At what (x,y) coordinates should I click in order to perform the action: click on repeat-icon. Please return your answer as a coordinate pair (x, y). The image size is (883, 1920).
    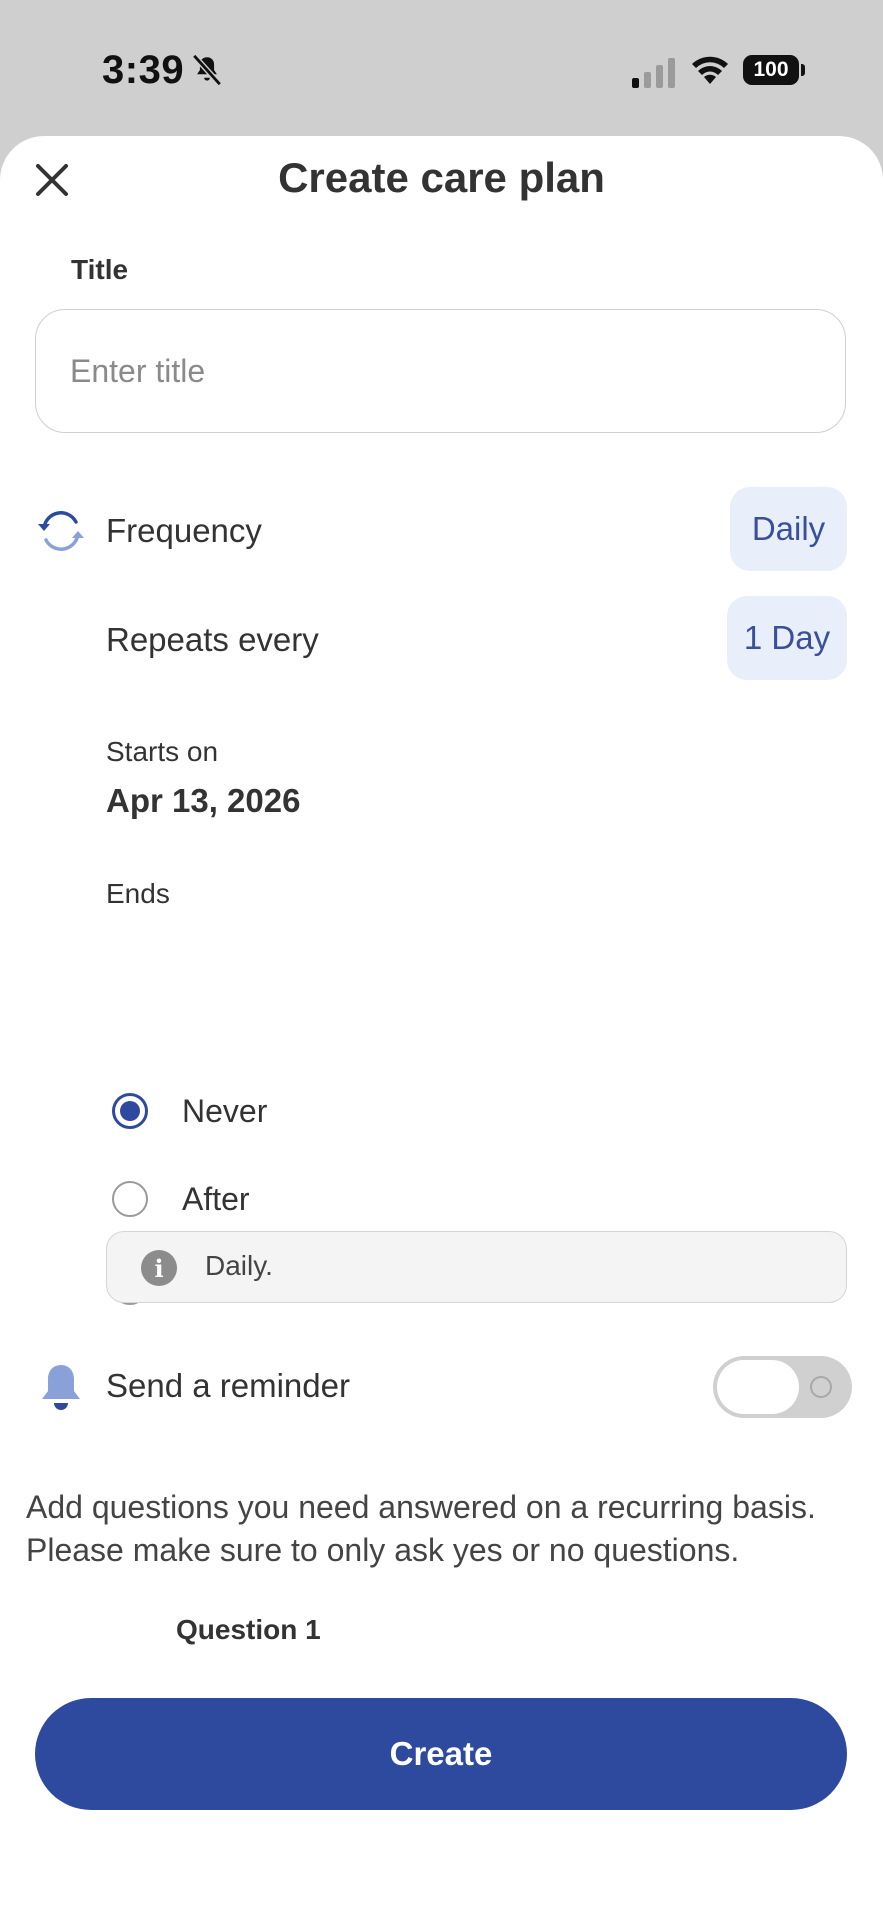
    Looking at the image, I should click on (61, 531).